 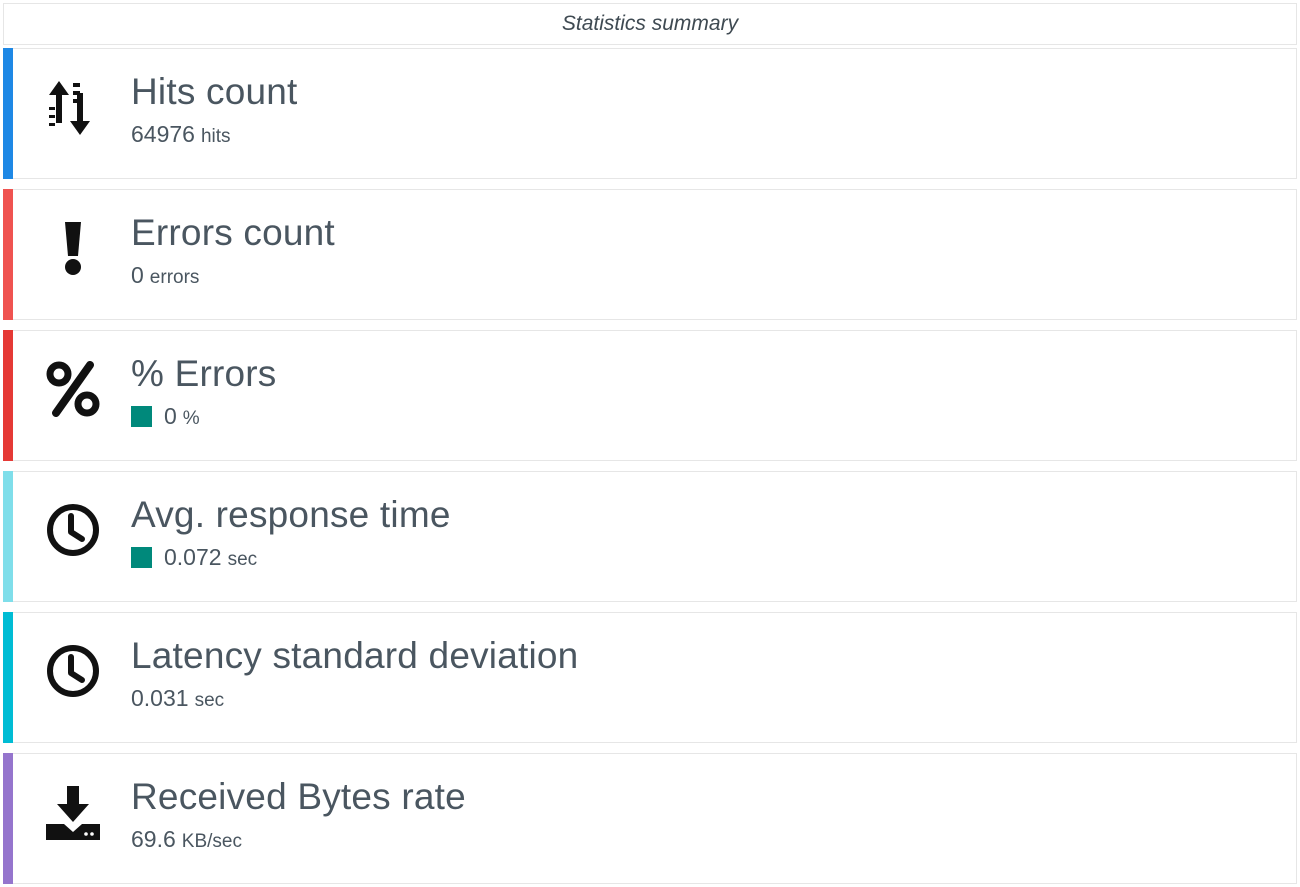 I want to click on card-value-row: 0 %, so click(x=165, y=416).